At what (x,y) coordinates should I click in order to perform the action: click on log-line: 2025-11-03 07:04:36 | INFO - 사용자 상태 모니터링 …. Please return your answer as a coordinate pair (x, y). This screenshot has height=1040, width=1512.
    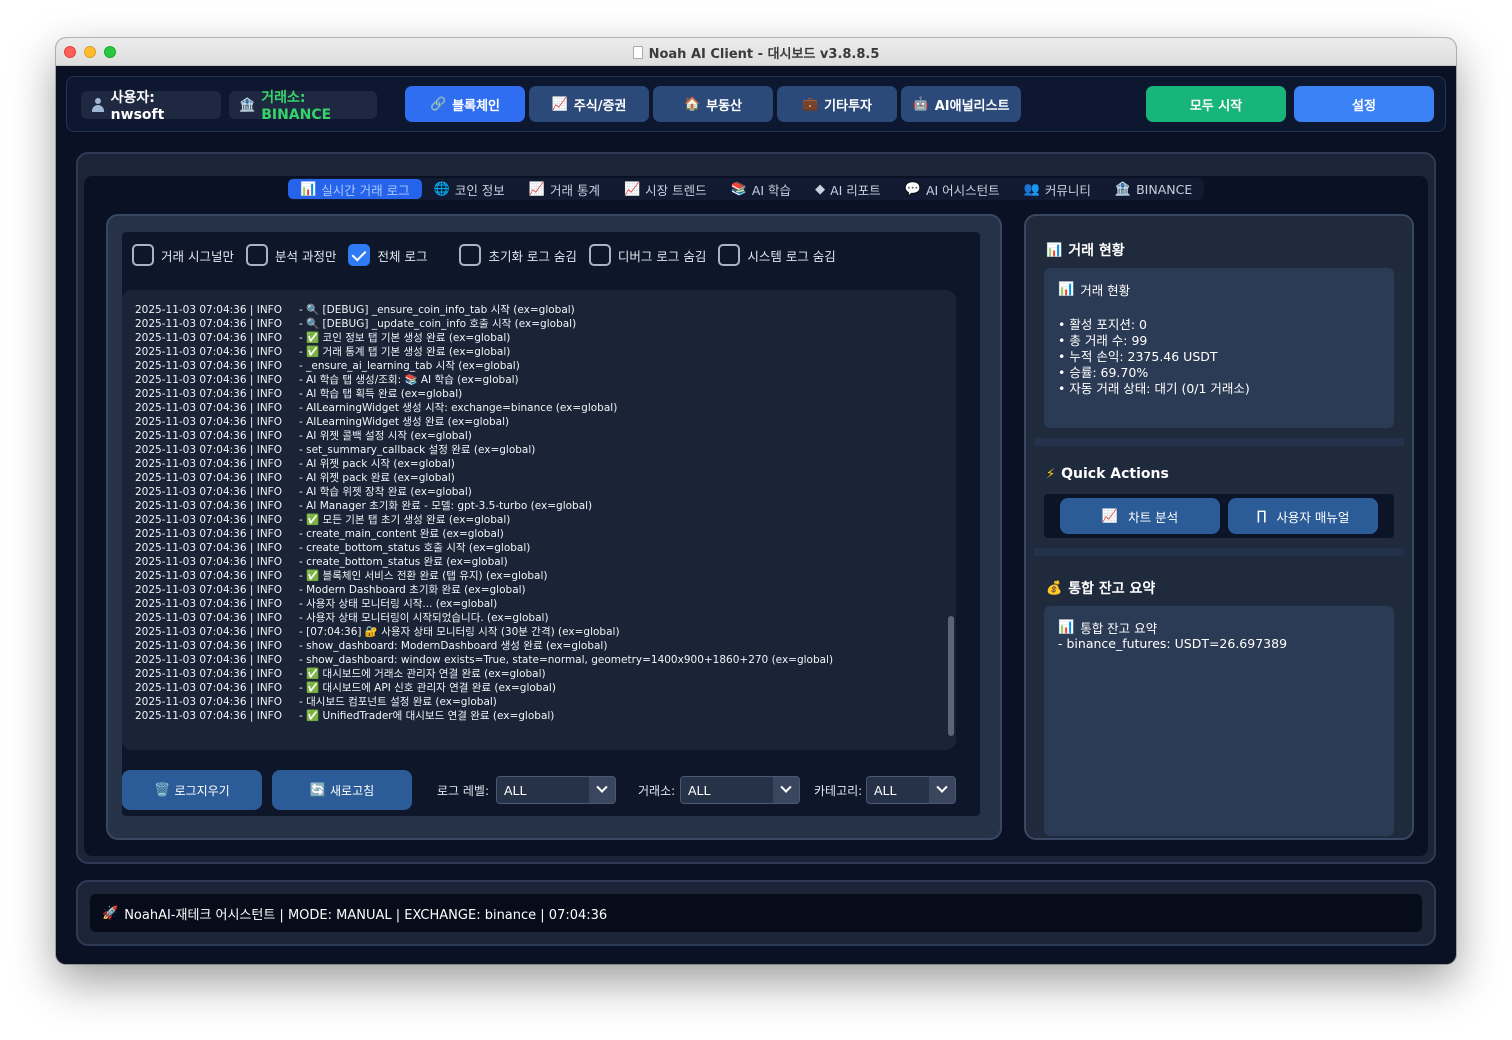
    Looking at the image, I should click on (484, 604).